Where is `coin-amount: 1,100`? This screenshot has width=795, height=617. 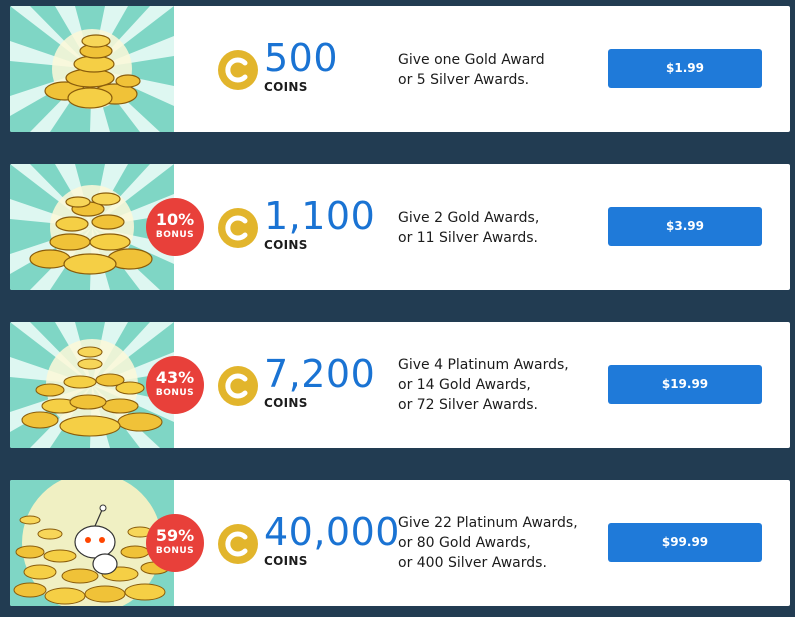
coin-amount: 1,100 is located at coordinates (320, 216).